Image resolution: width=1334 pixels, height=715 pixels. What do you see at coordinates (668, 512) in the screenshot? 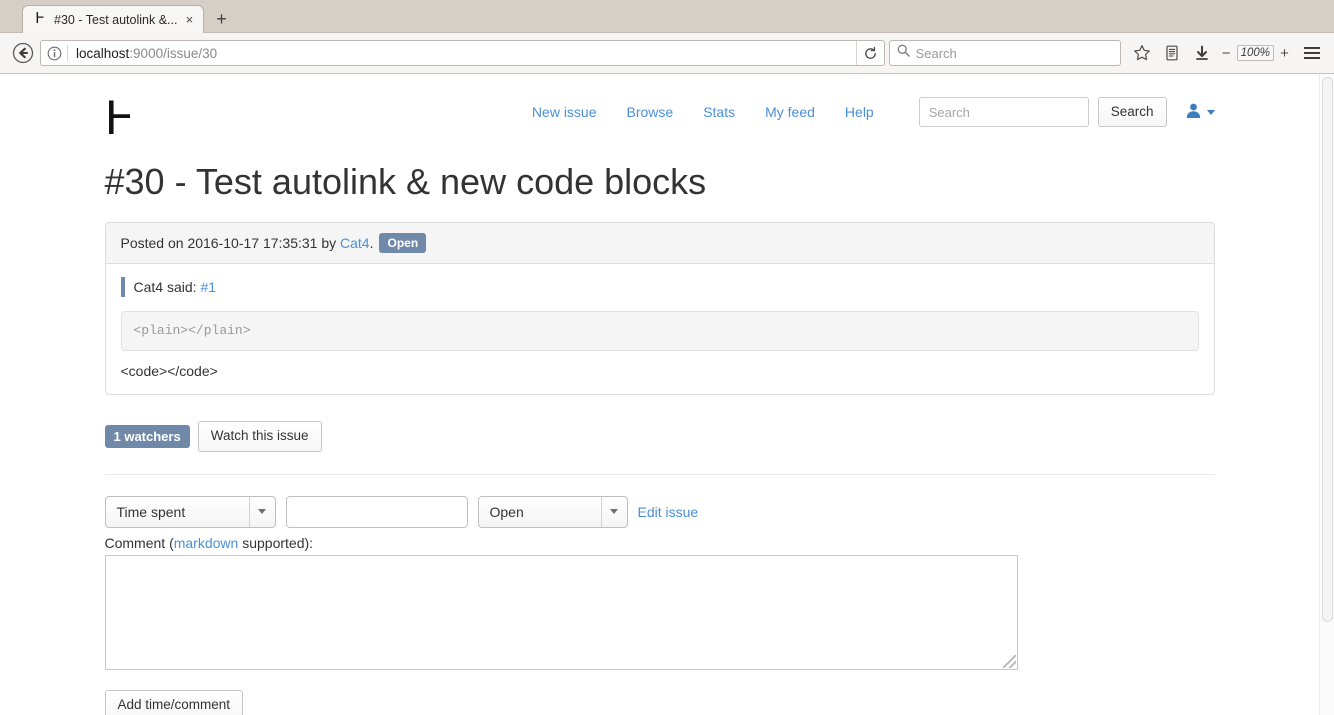
I see `edit-issue-link: Edit issue` at bounding box center [668, 512].